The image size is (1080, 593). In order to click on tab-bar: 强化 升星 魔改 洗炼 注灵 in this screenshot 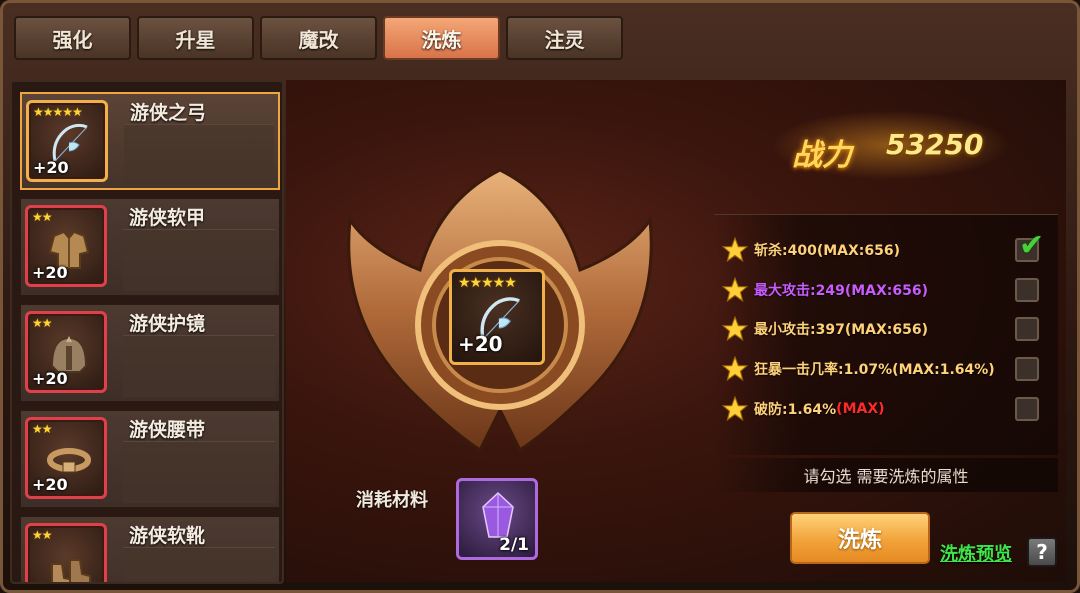, I will do `click(318, 38)`.